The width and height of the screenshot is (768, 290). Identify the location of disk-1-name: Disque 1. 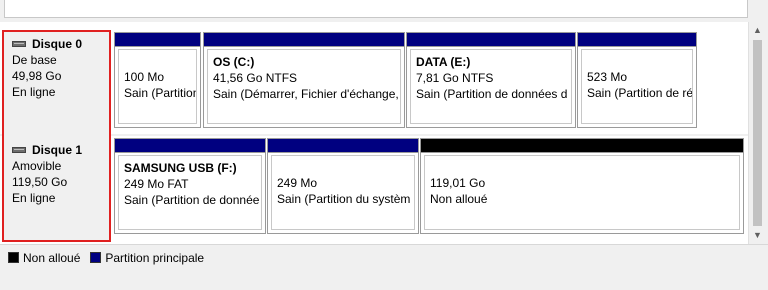
(57, 150).